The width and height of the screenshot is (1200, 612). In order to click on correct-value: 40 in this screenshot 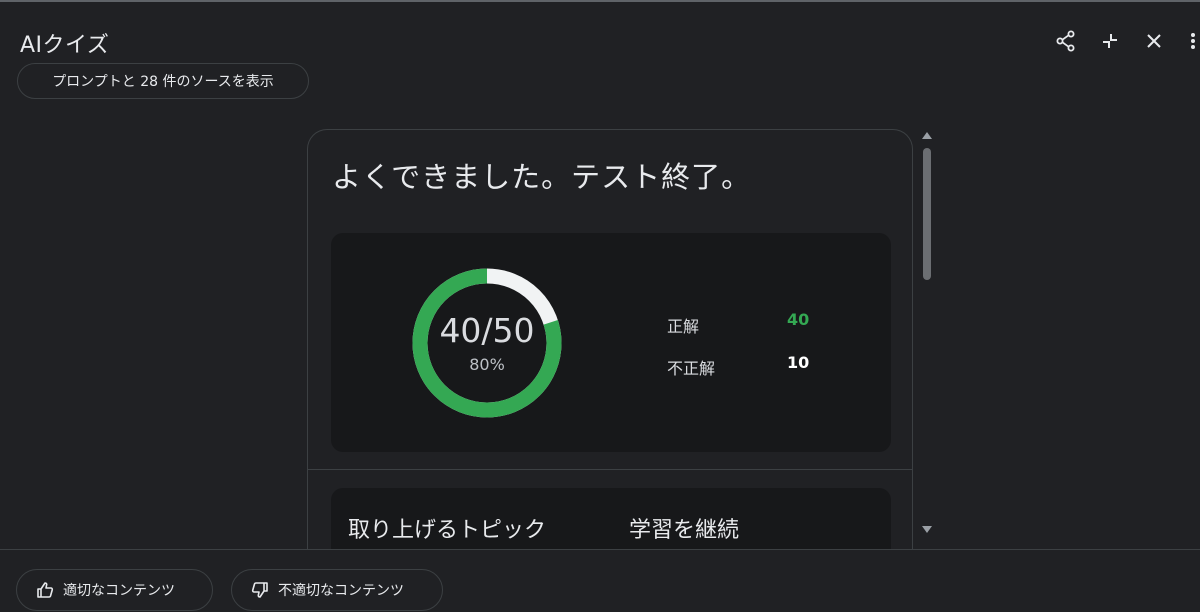, I will do `click(798, 319)`.